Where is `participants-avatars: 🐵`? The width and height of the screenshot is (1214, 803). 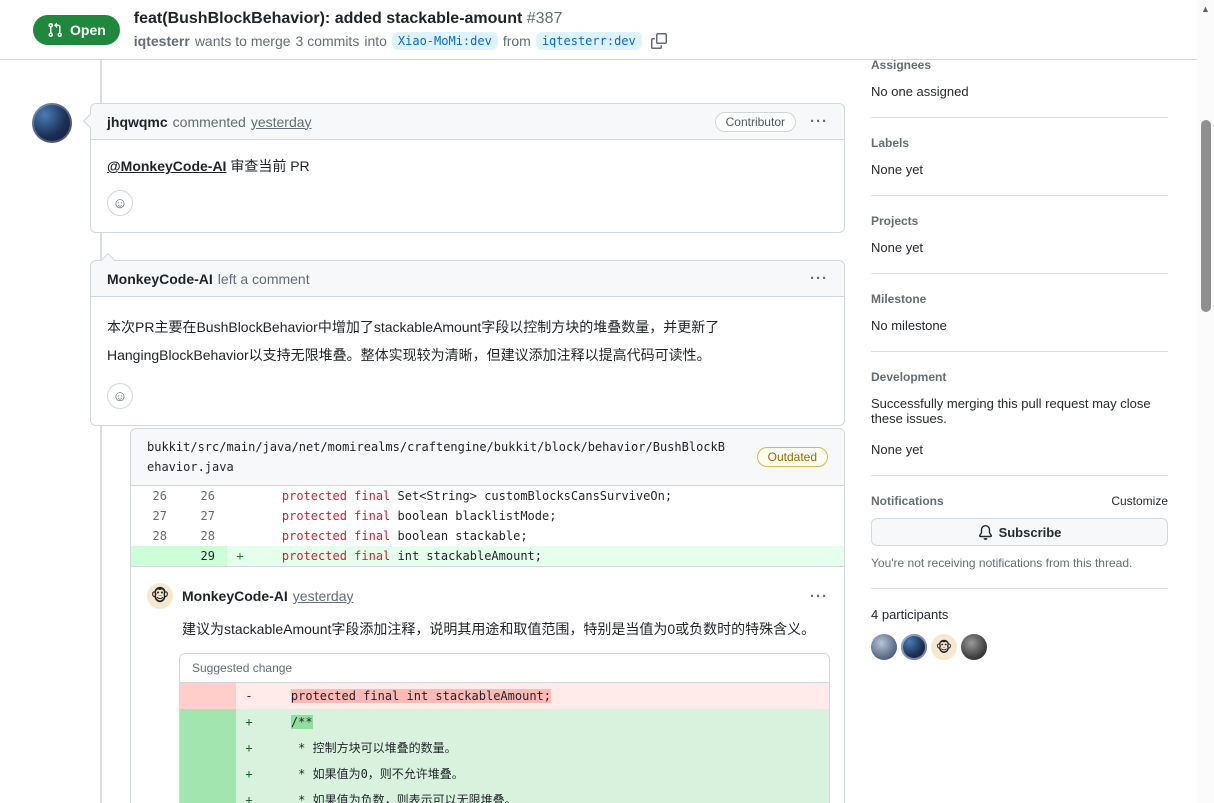 participants-avatars: 🐵 is located at coordinates (1019, 647).